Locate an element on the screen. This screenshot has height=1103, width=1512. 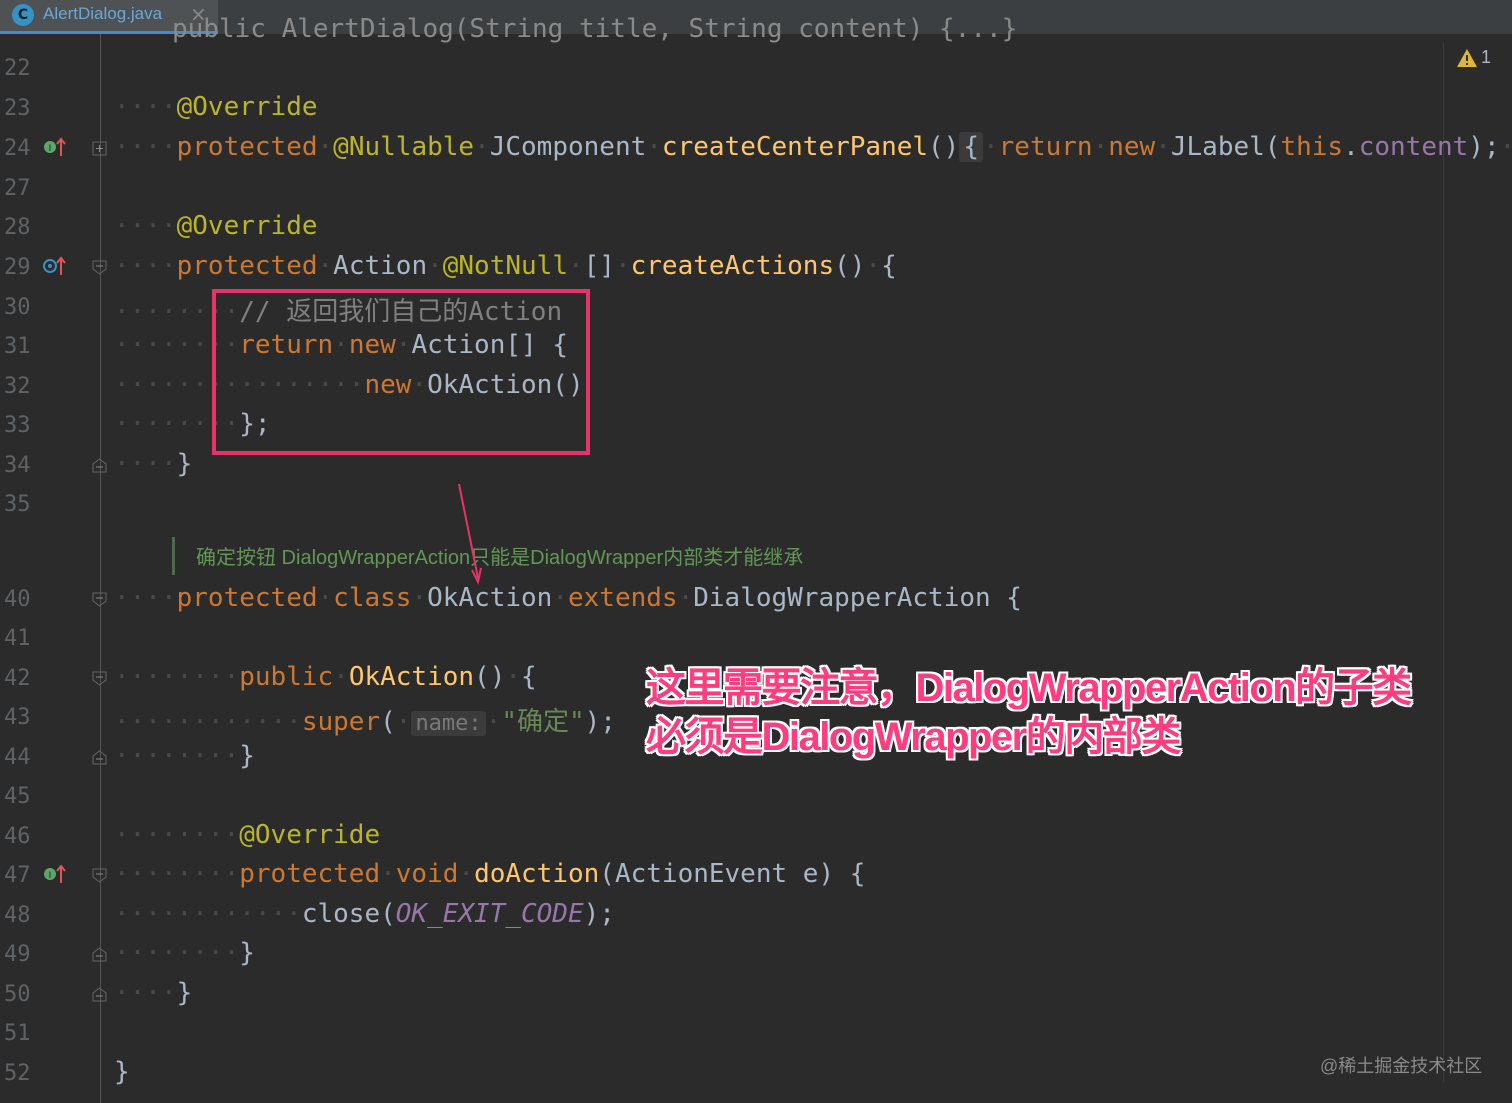
line-number: 29 is located at coordinates (17, 267).